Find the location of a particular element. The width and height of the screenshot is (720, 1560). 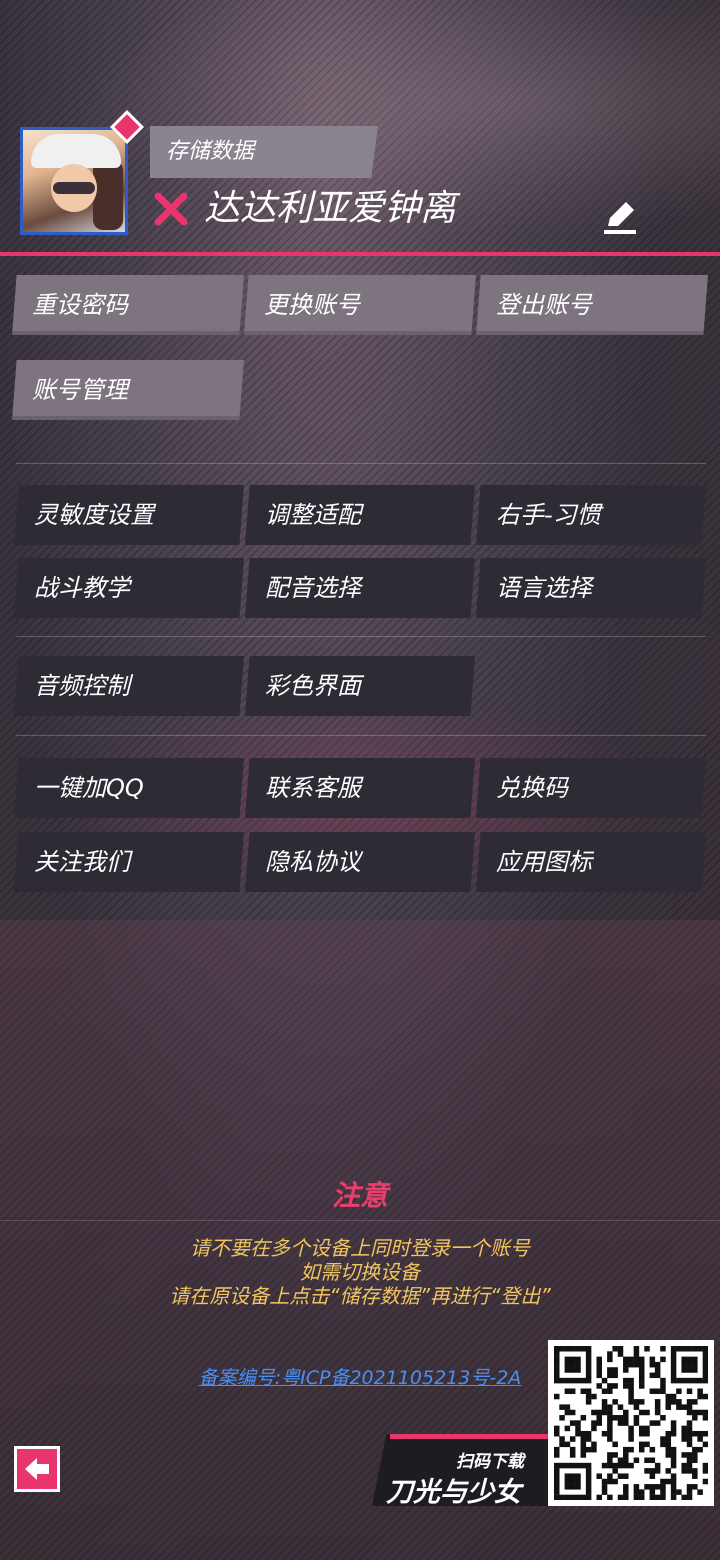

audio-control-button: 音频控制 is located at coordinates (129, 686).